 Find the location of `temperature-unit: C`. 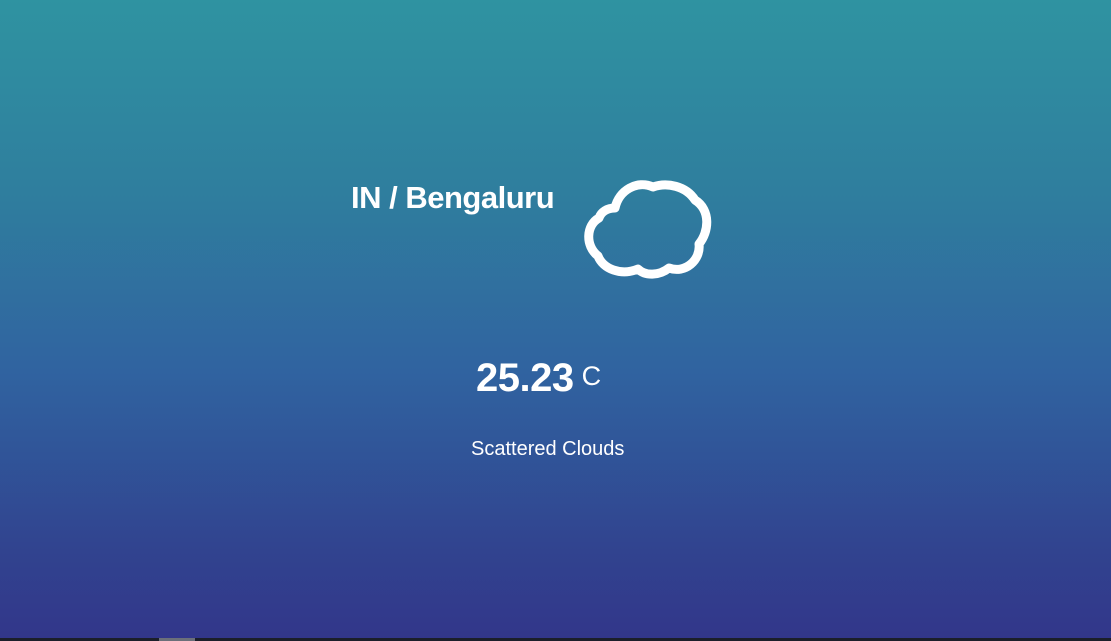

temperature-unit: C is located at coordinates (591, 376).